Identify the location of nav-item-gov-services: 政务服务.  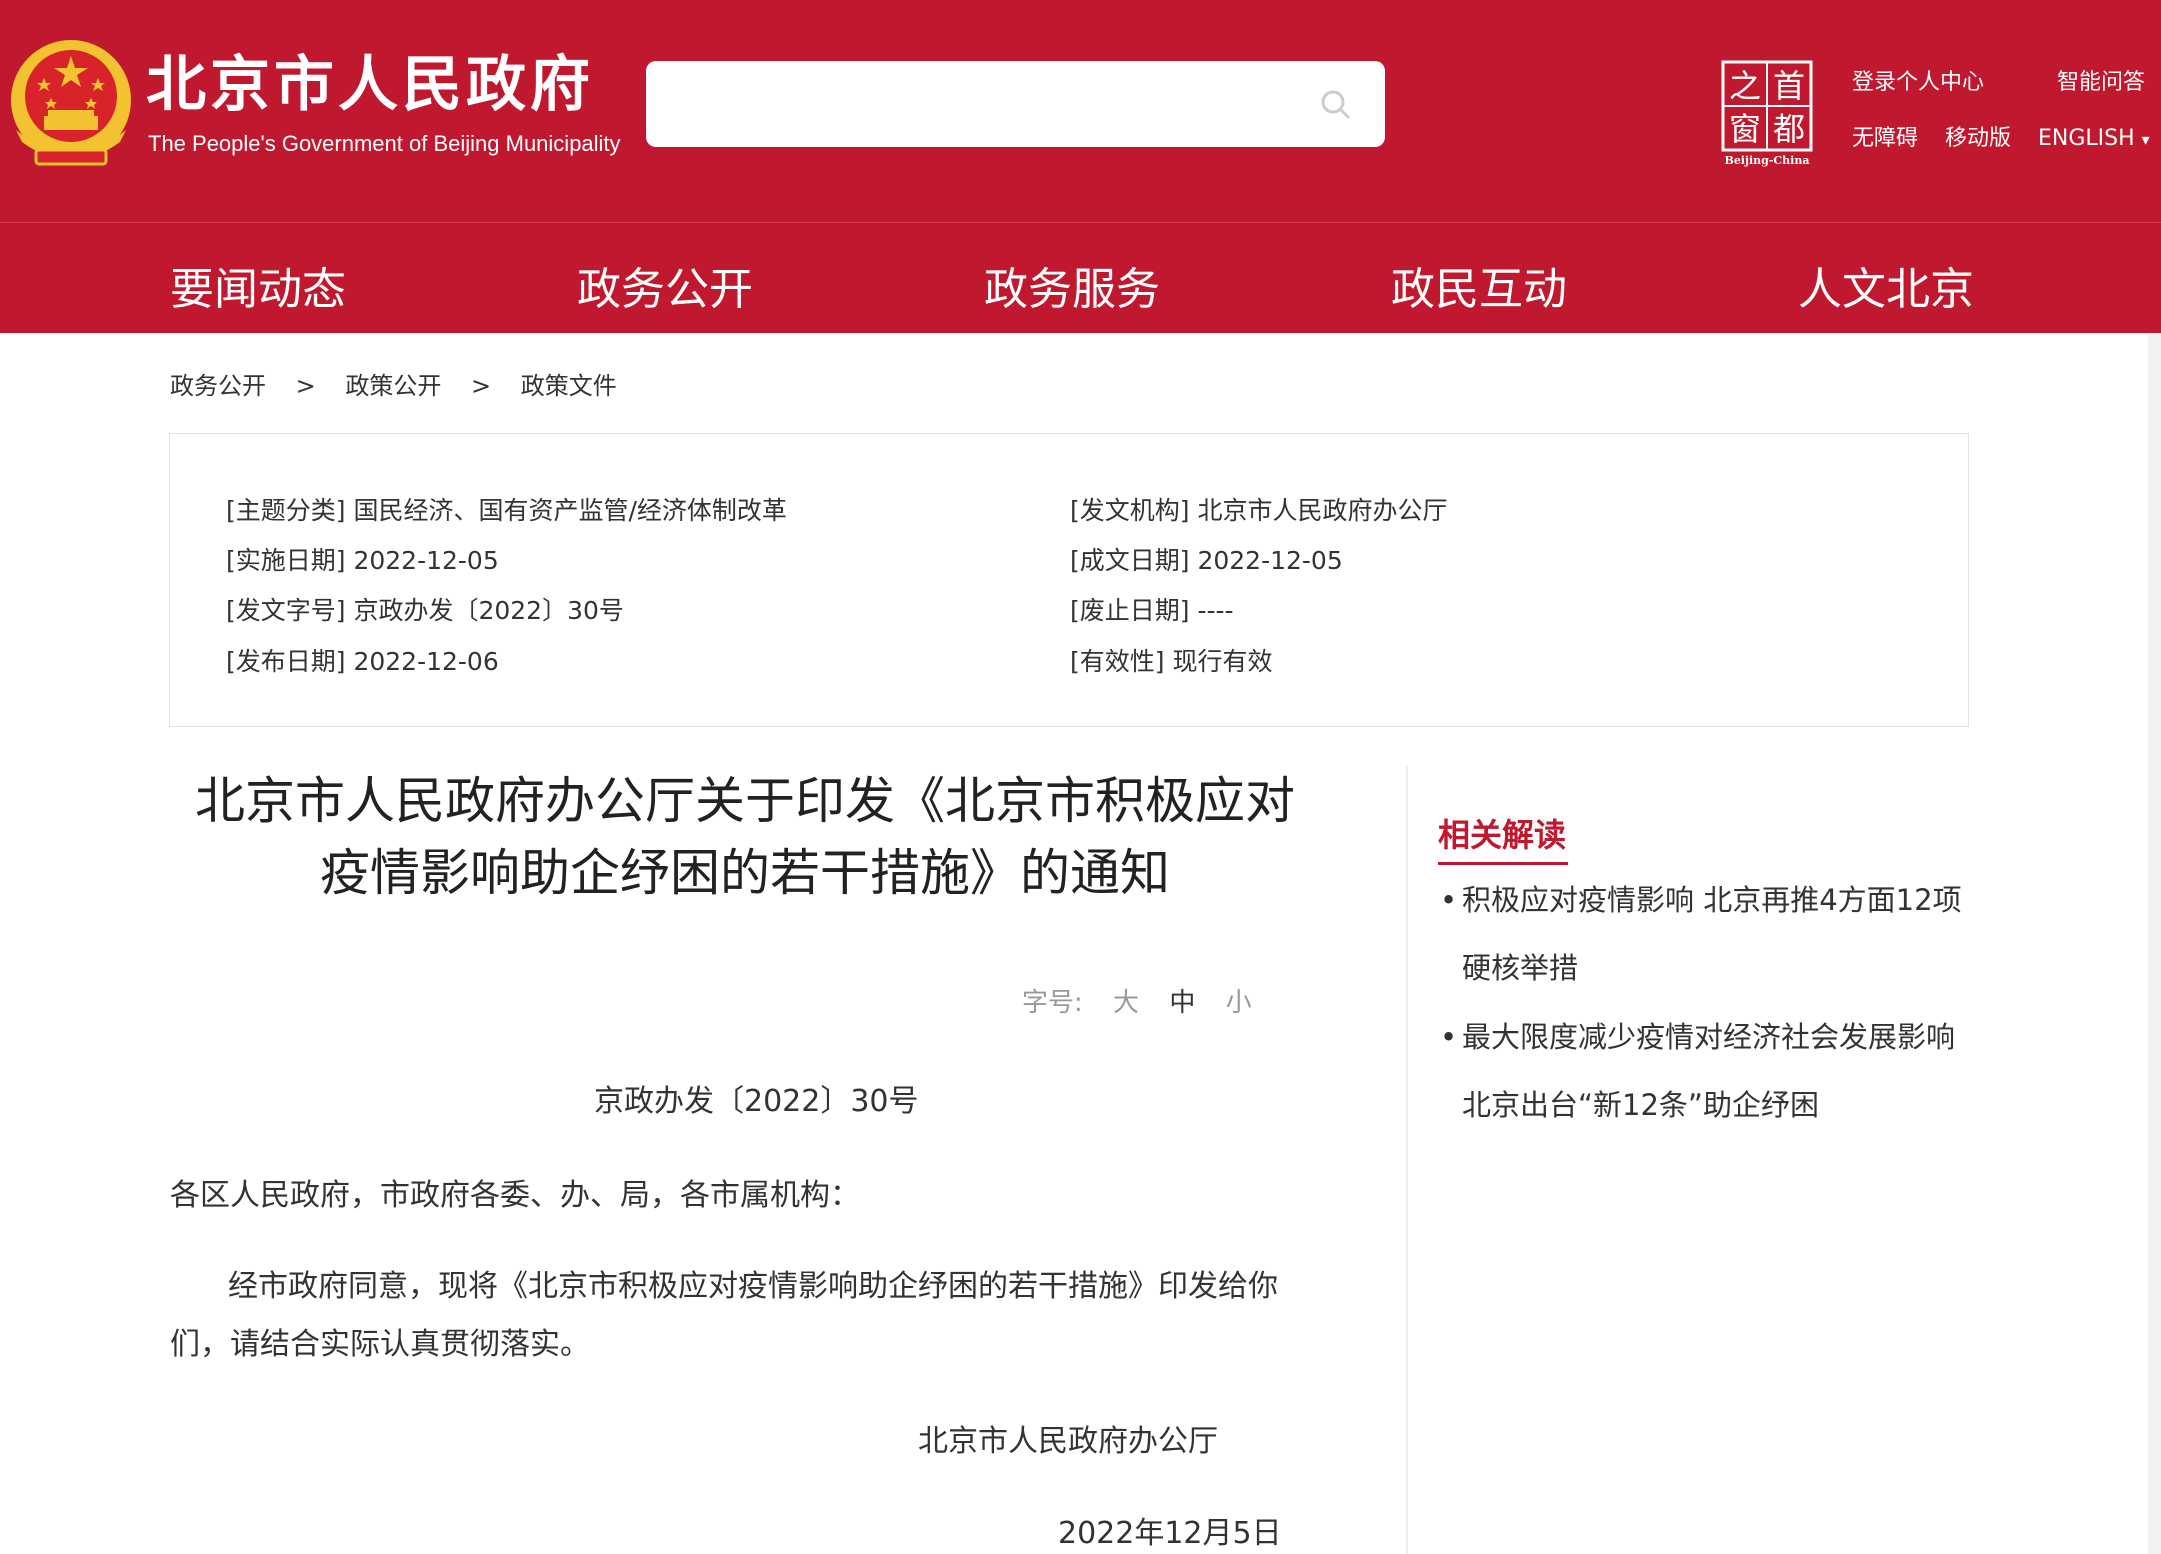
(1072, 285).